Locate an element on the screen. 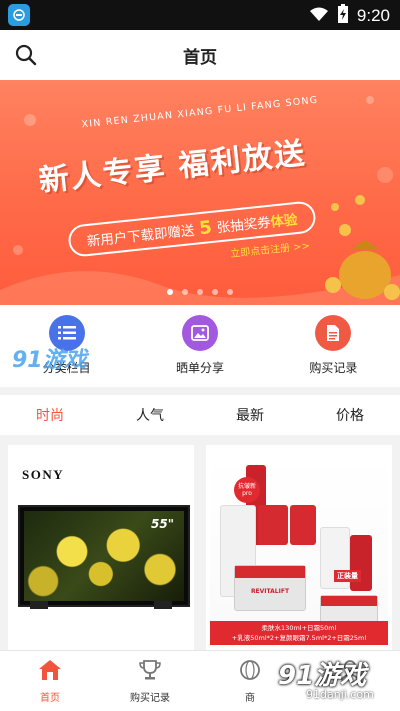  nav-purchases: 购买记录 is located at coordinates (150, 681).